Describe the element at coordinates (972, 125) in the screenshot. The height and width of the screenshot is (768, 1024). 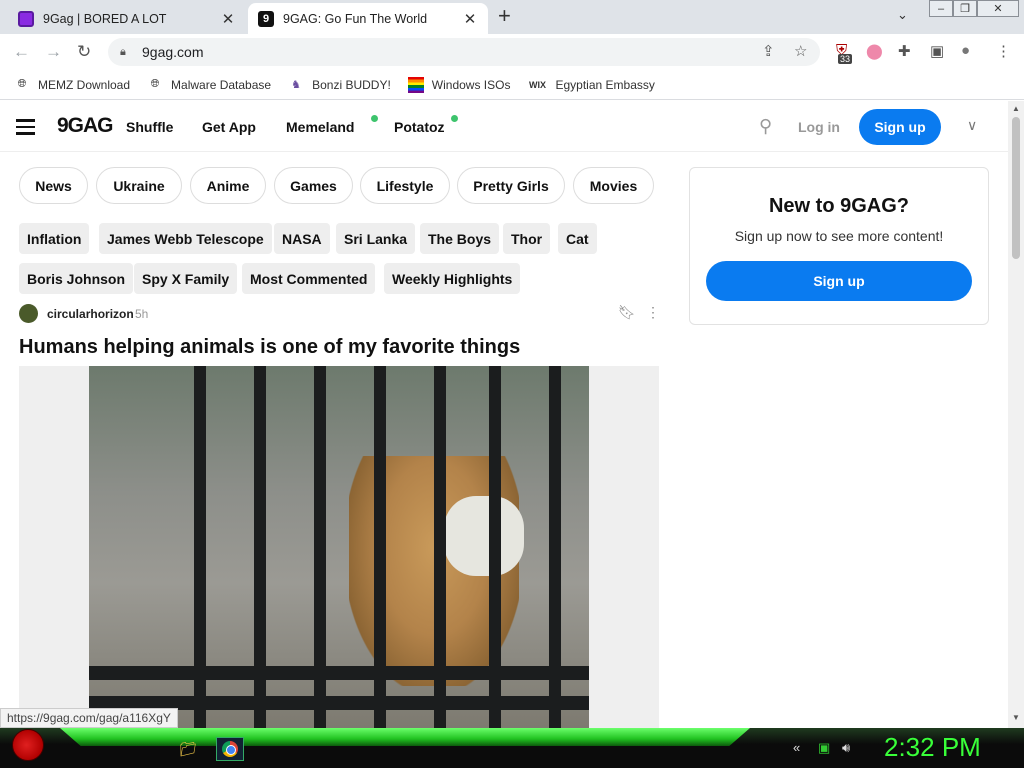
I see `chevron-down-icon: ∨` at that location.